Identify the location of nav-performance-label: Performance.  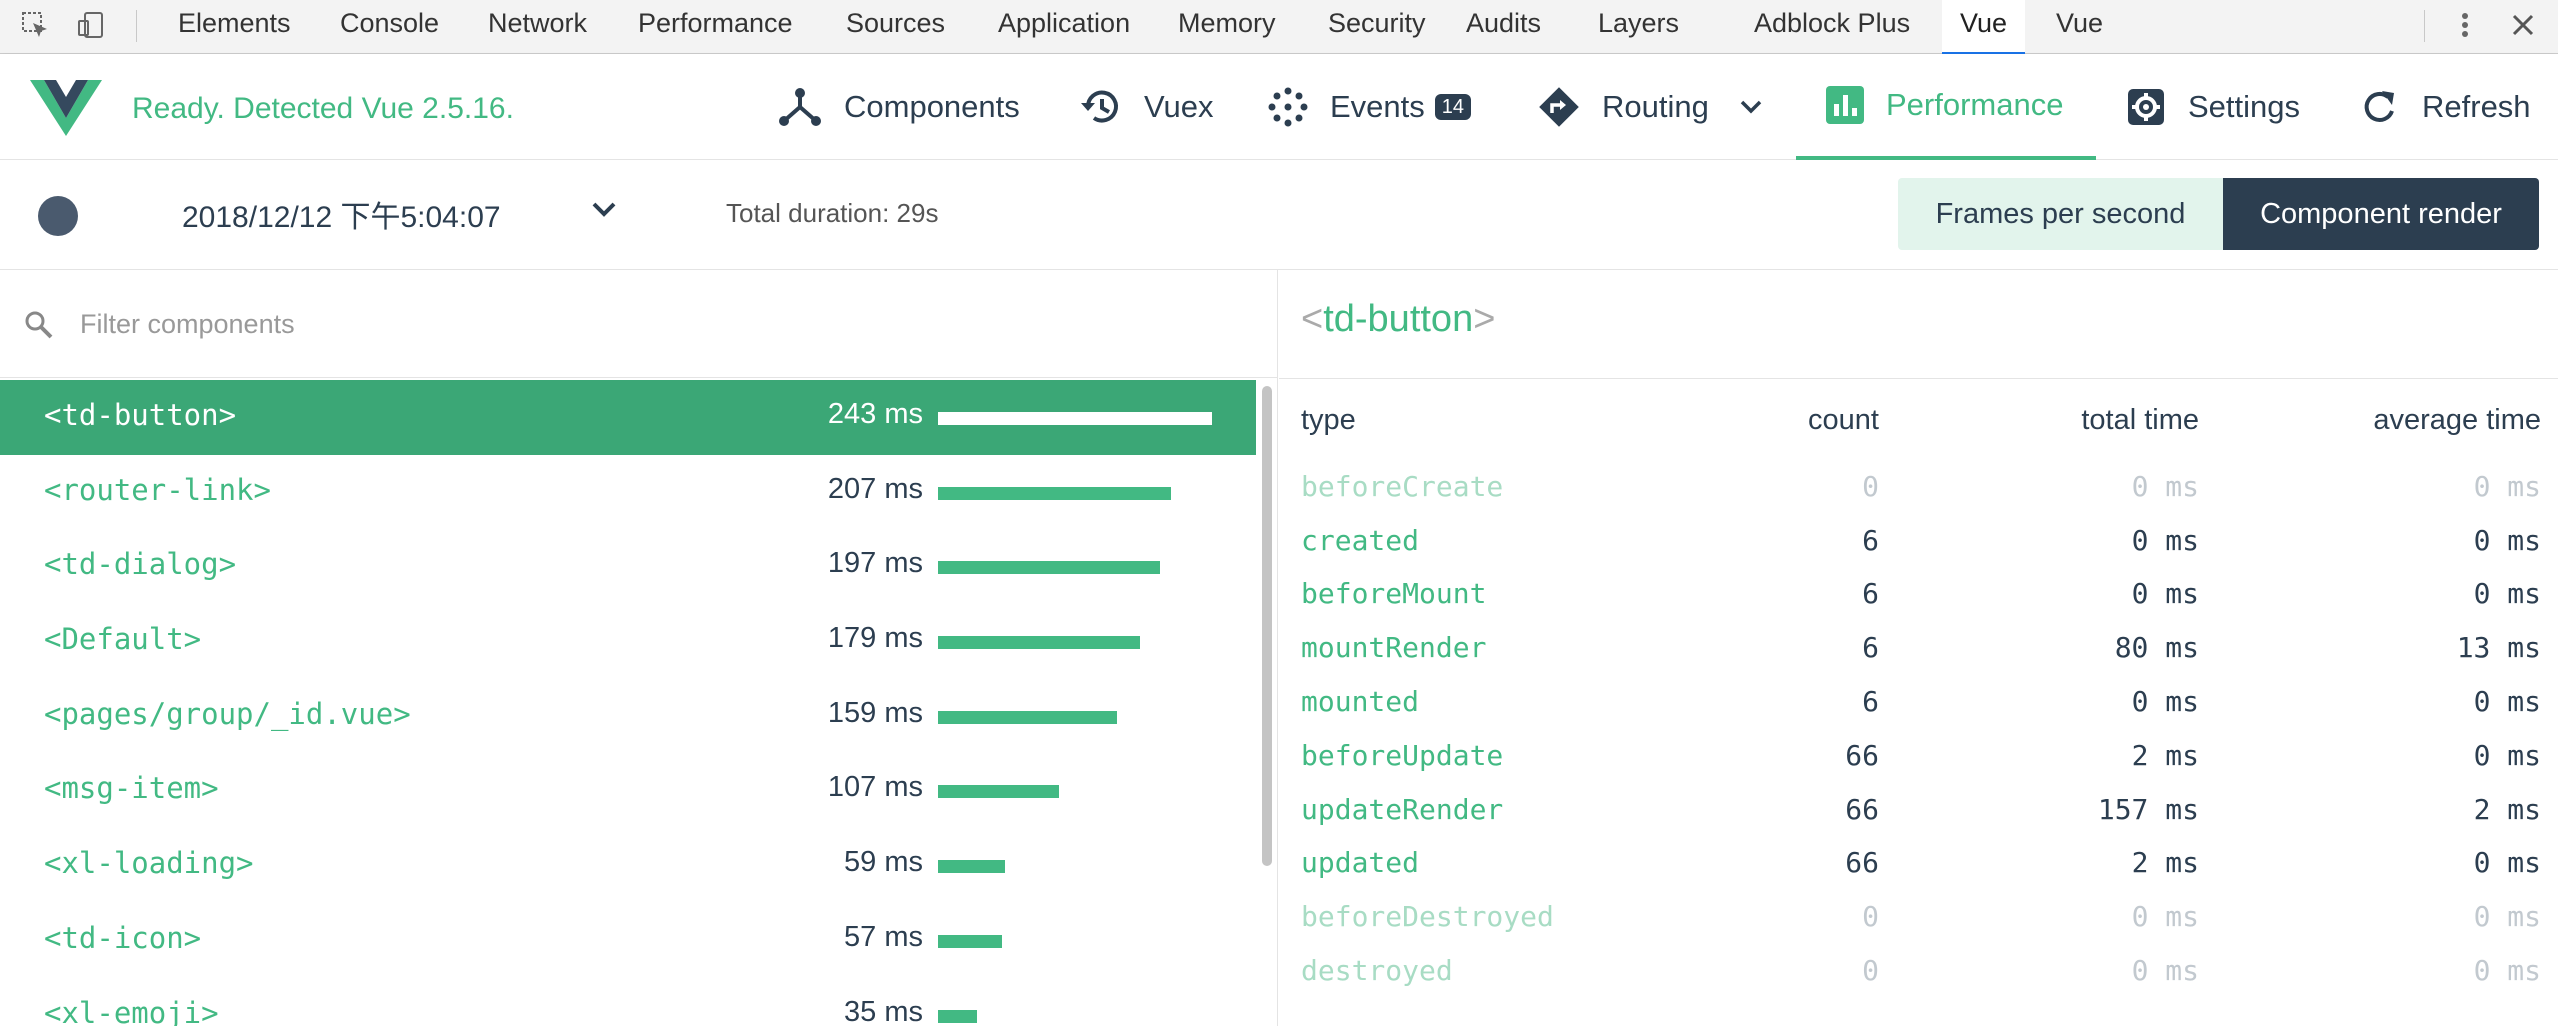
(1975, 104).